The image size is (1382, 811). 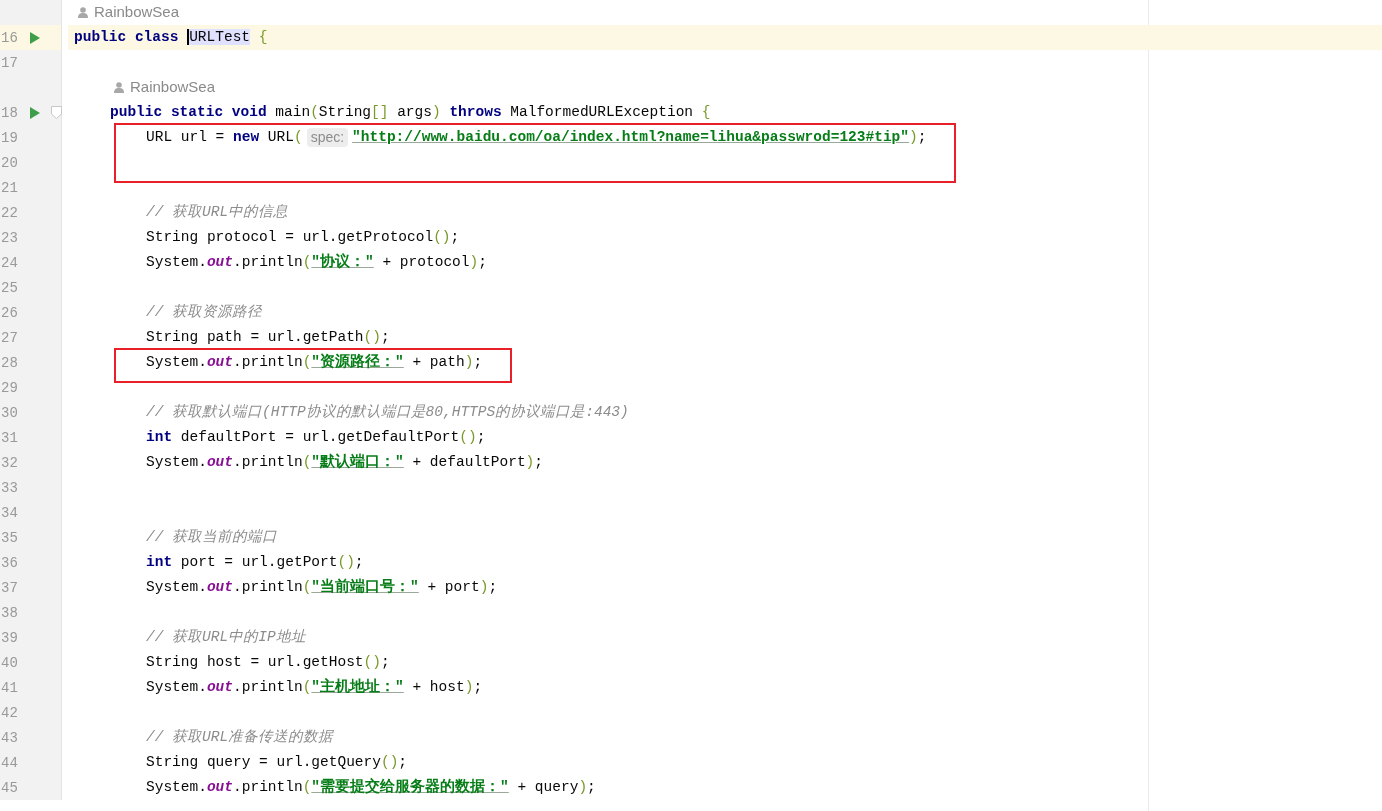 What do you see at coordinates (9, 112) in the screenshot?
I see `line-number: 18` at bounding box center [9, 112].